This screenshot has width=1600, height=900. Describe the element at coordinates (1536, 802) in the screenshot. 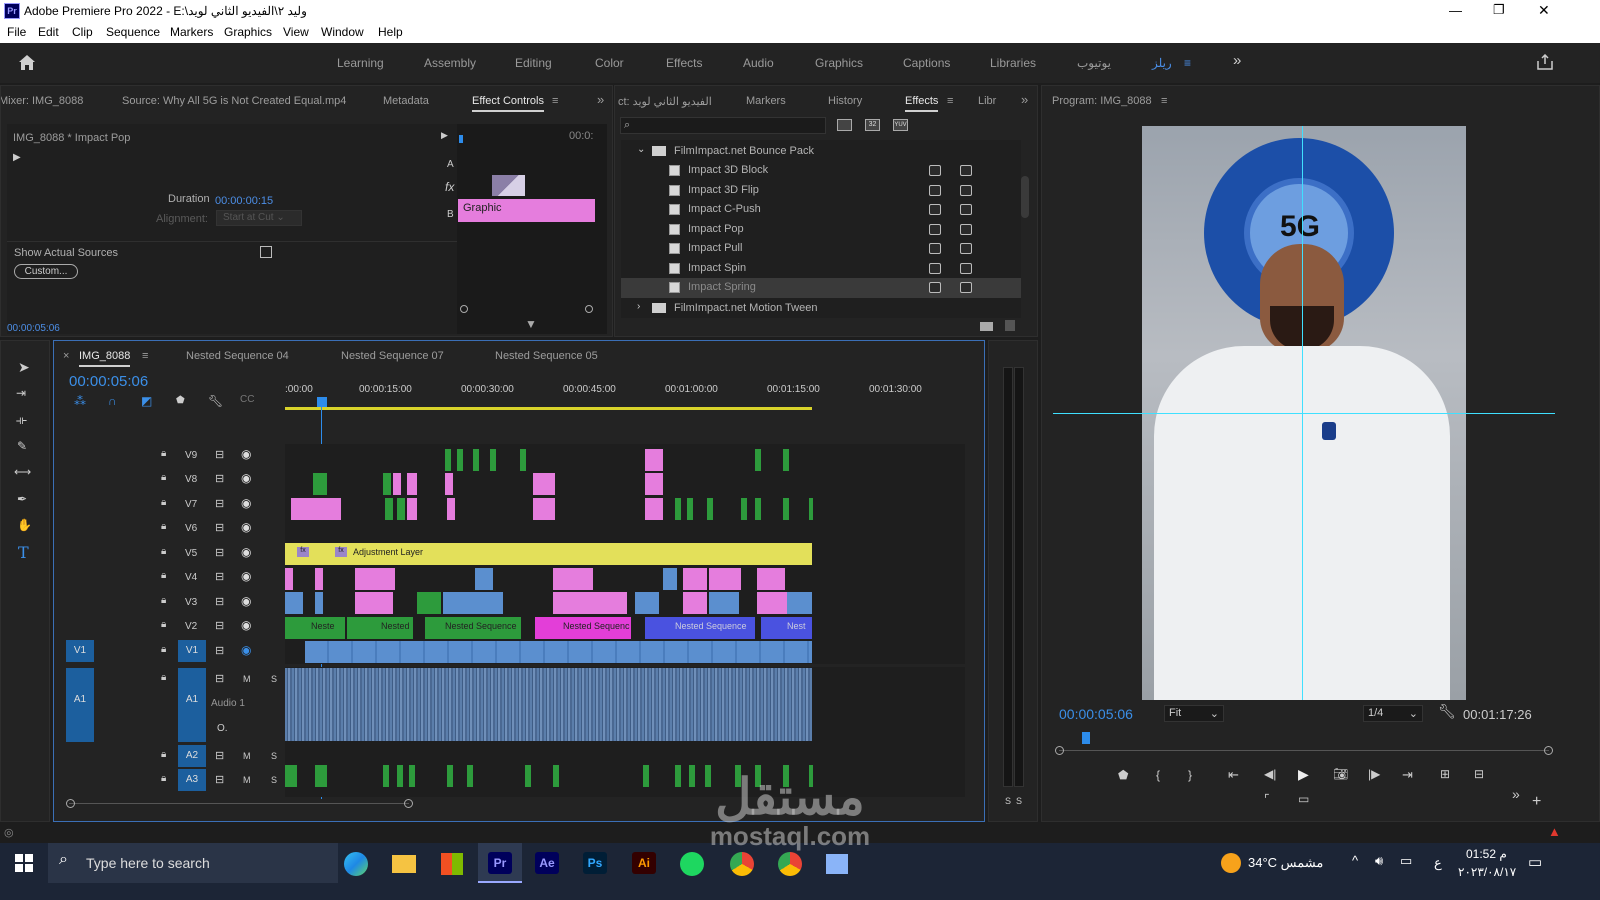

I see `button-editor-icon: +` at that location.